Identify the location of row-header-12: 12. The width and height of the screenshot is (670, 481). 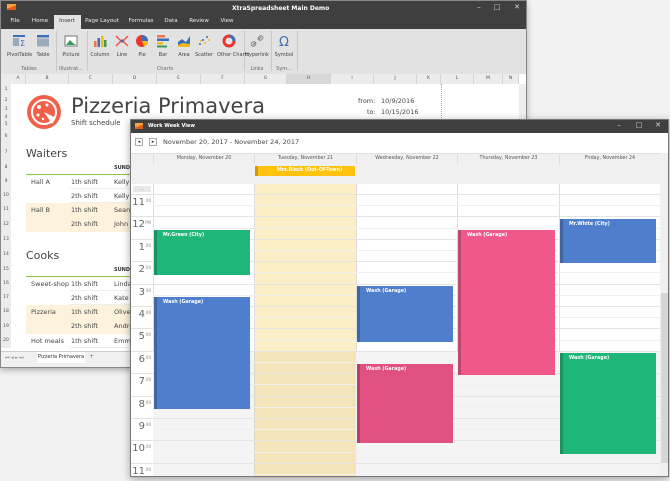
(6, 224).